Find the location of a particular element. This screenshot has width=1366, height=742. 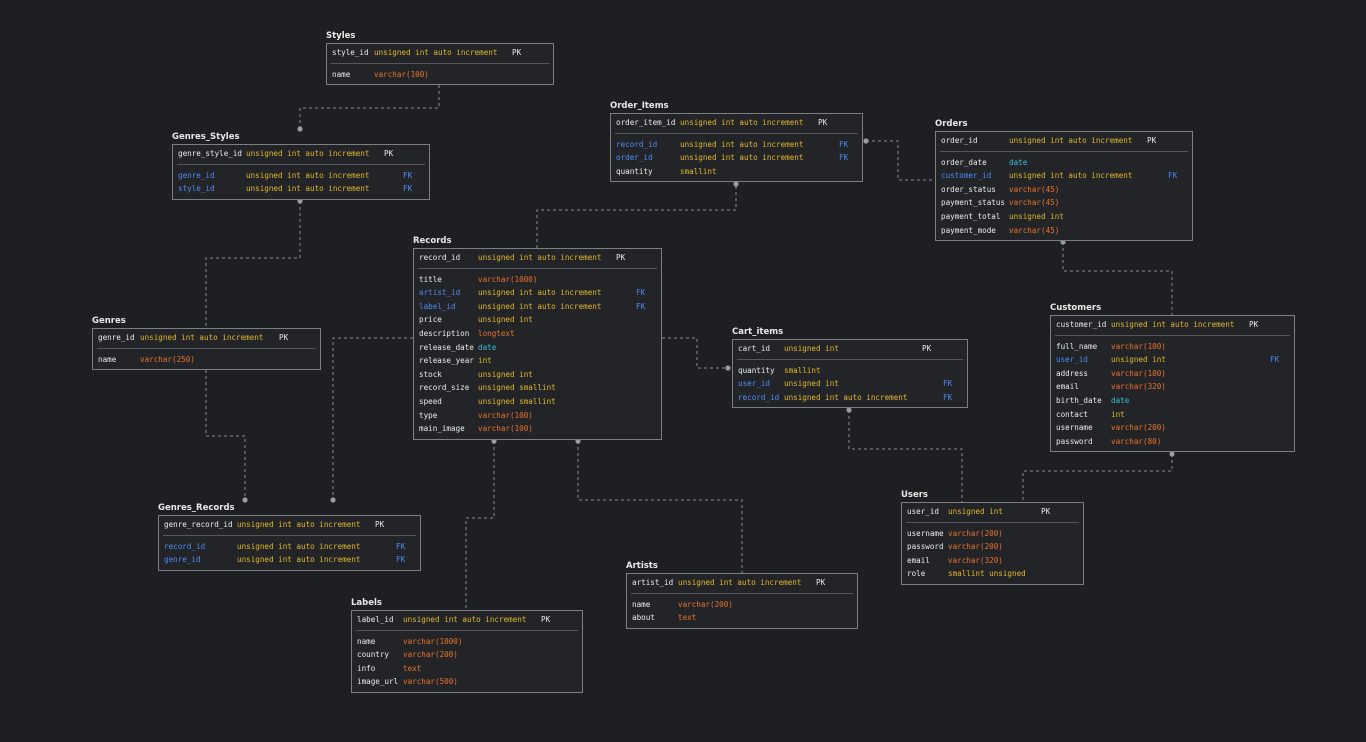

column-row: order_id unsigned int auto increment FK is located at coordinates (736, 158).